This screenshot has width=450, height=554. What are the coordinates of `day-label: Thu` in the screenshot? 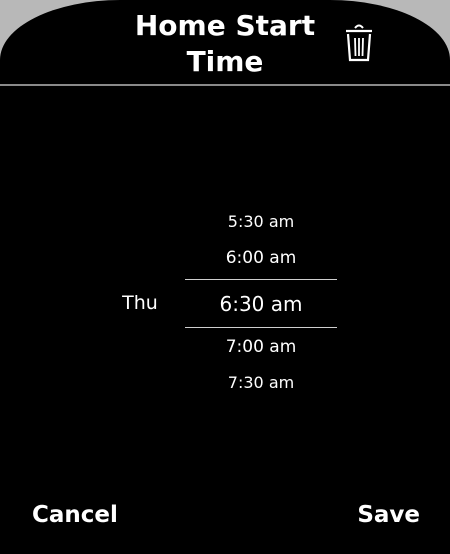 It's located at (140, 303).